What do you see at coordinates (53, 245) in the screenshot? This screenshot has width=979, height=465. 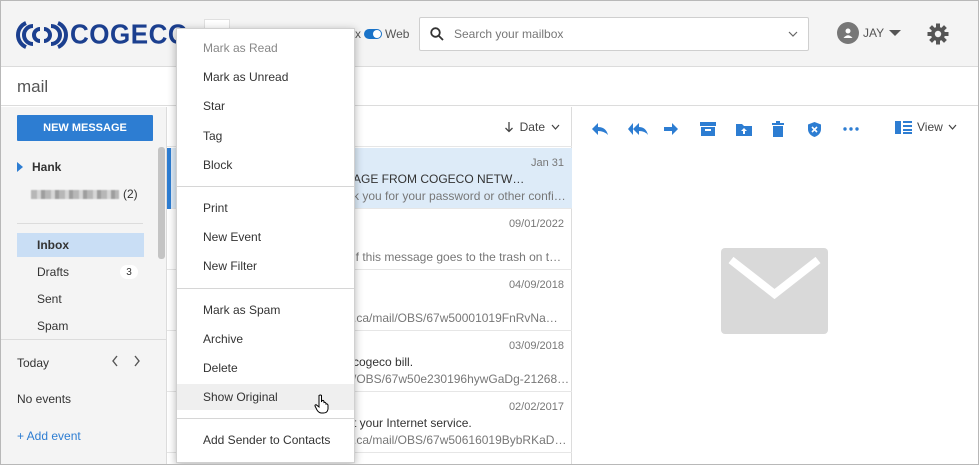 I see `folder-label: Inbox` at bounding box center [53, 245].